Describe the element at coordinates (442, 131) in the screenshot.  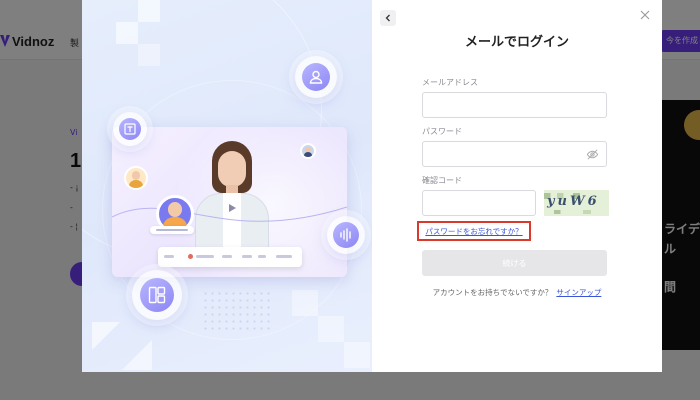
I see `password-label: パスワード` at that location.